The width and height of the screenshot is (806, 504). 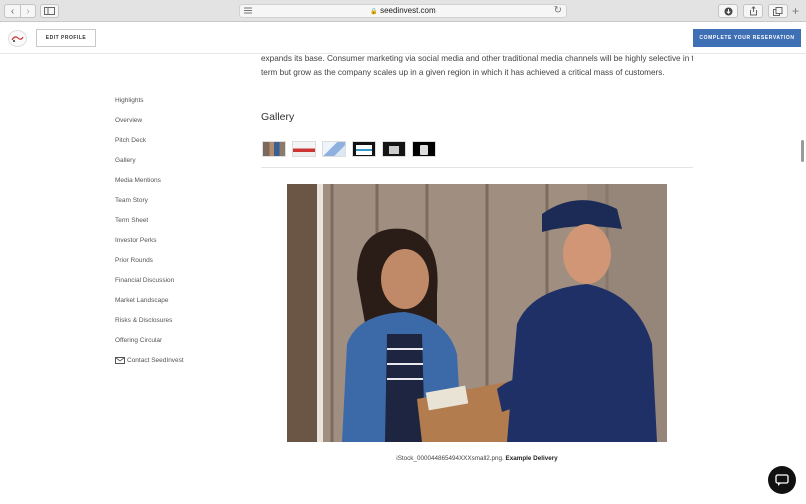 I want to click on share-button, so click(x=753, y=11).